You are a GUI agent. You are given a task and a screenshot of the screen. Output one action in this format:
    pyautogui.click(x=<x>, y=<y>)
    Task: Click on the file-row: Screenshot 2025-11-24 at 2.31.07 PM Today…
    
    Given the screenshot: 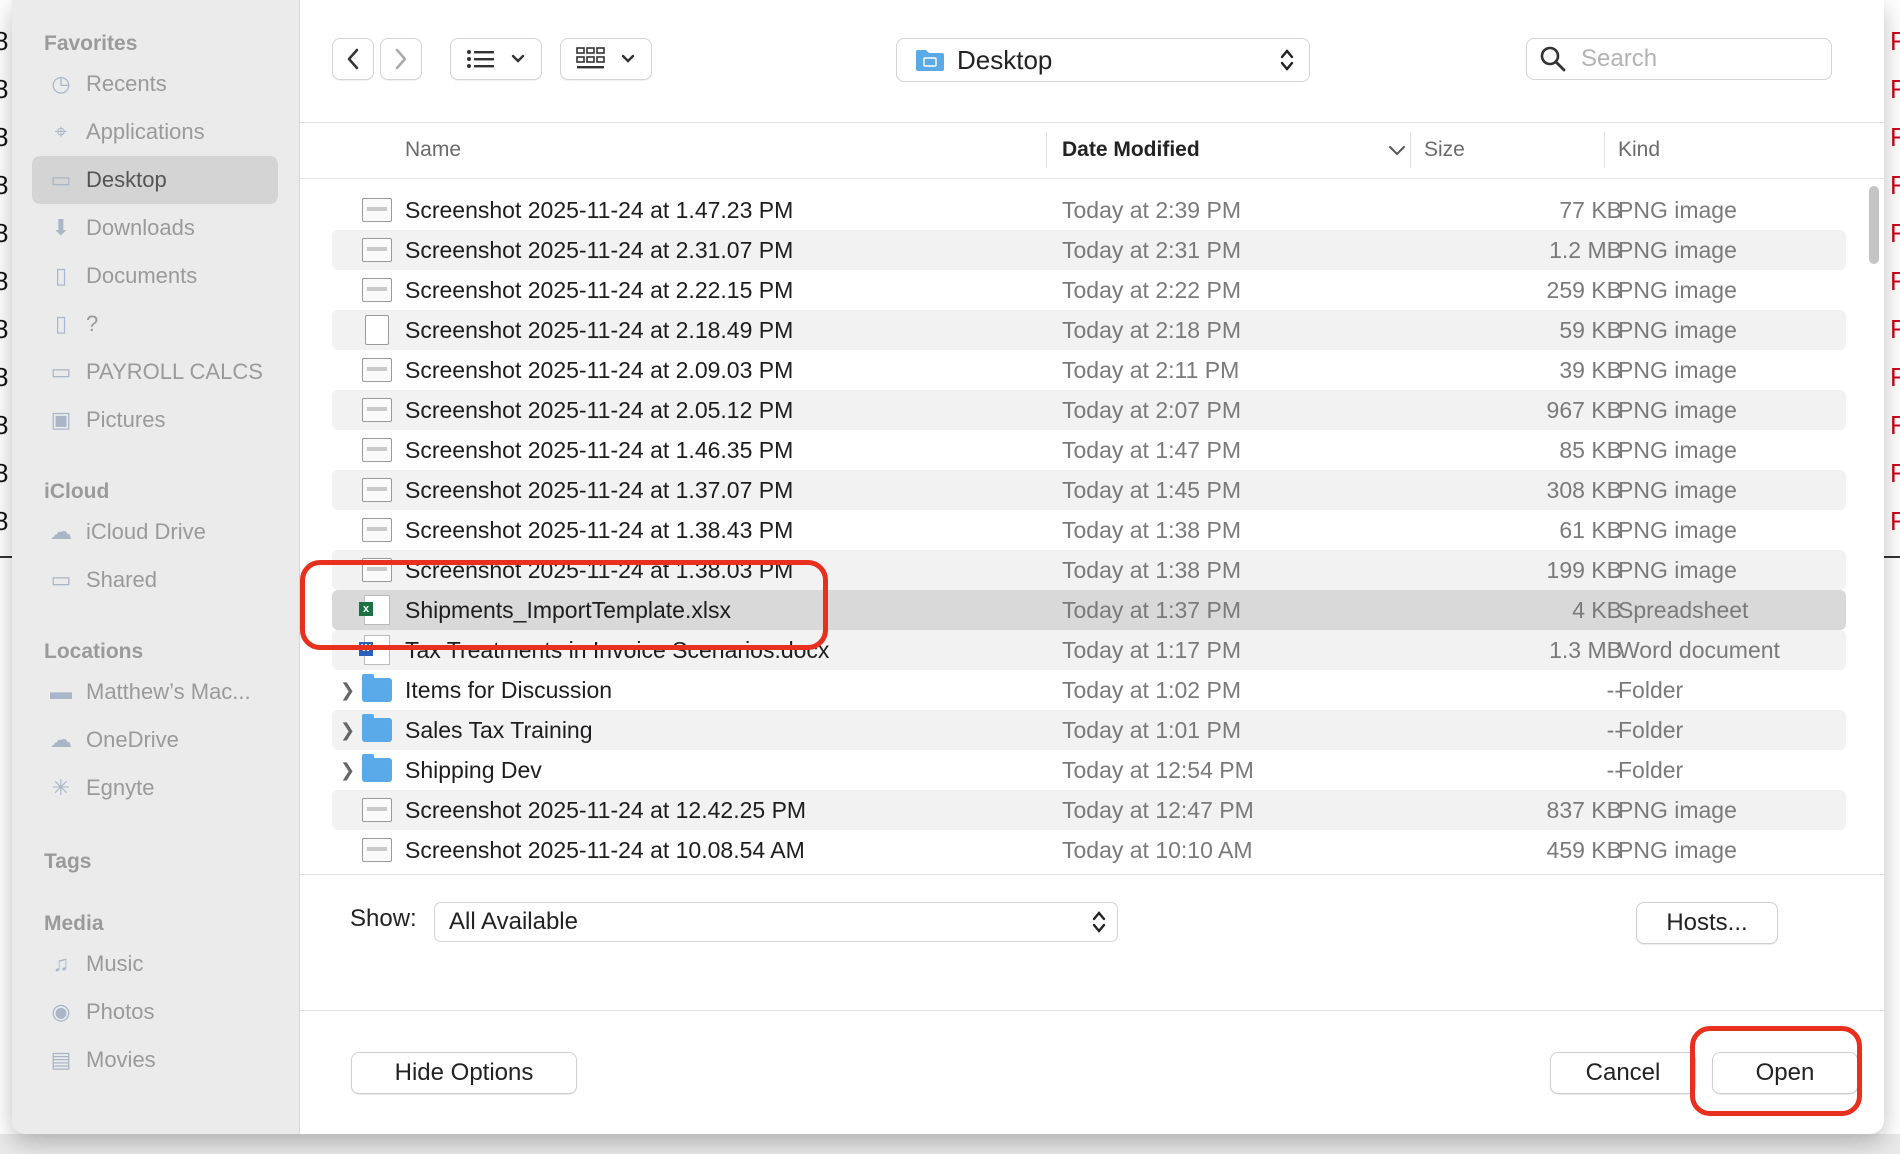 What is the action you would take?
    pyautogui.click(x=1089, y=250)
    